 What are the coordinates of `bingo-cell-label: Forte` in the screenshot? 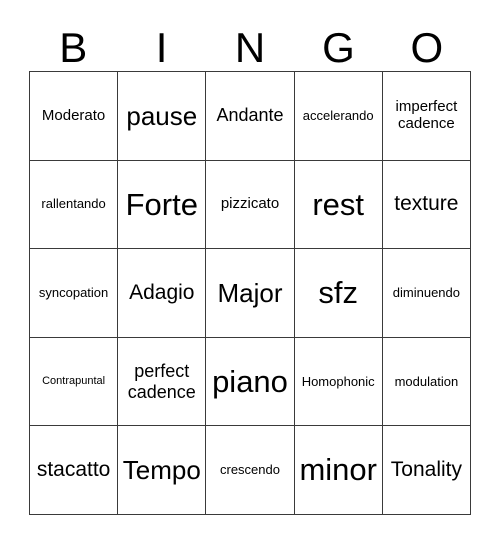 It's located at (161, 204).